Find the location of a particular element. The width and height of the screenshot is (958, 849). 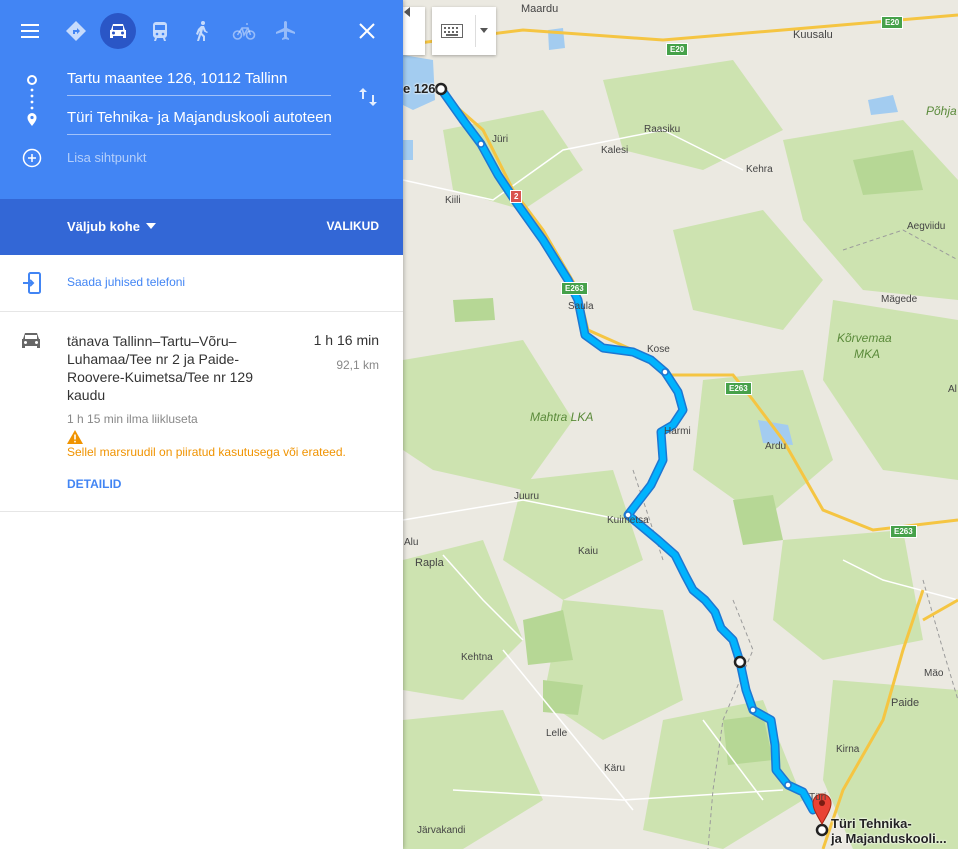

travel-mode-bar is located at coordinates (201, 31).